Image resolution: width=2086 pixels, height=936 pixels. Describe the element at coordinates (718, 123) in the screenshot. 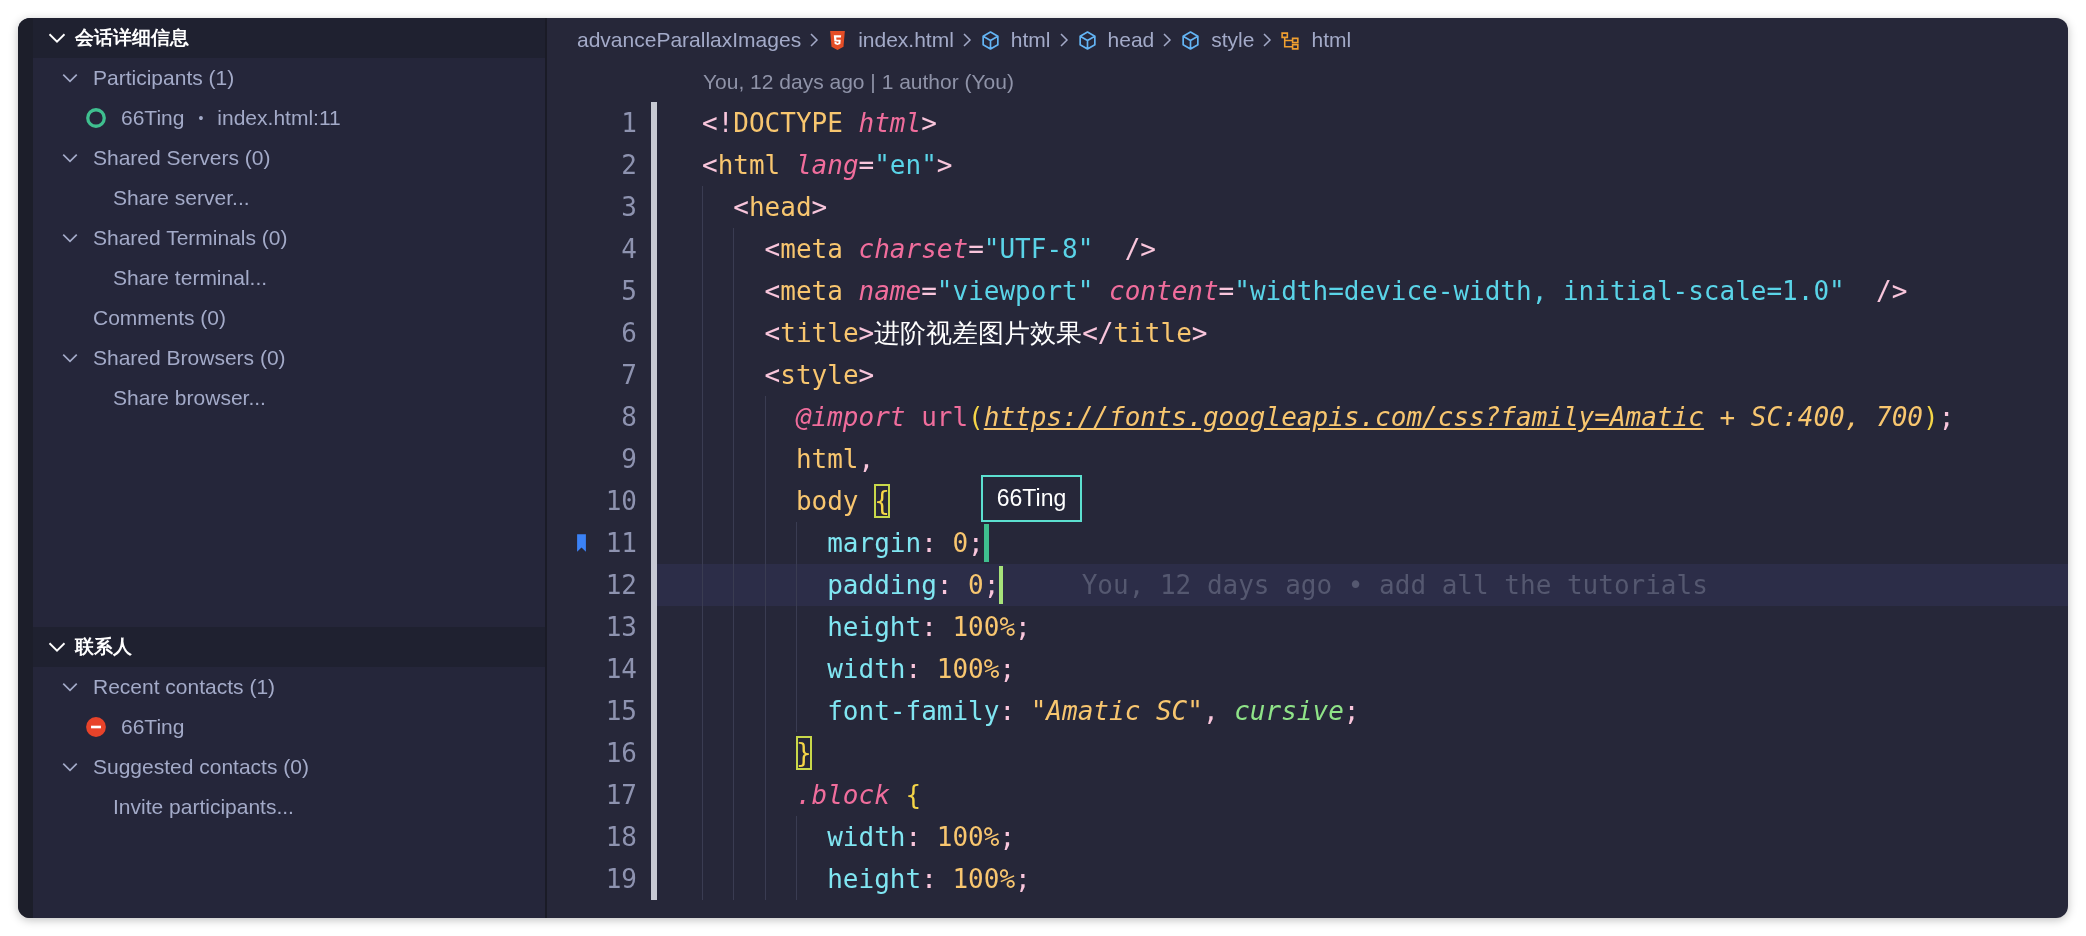

I see `code-punctuation: <!` at that location.